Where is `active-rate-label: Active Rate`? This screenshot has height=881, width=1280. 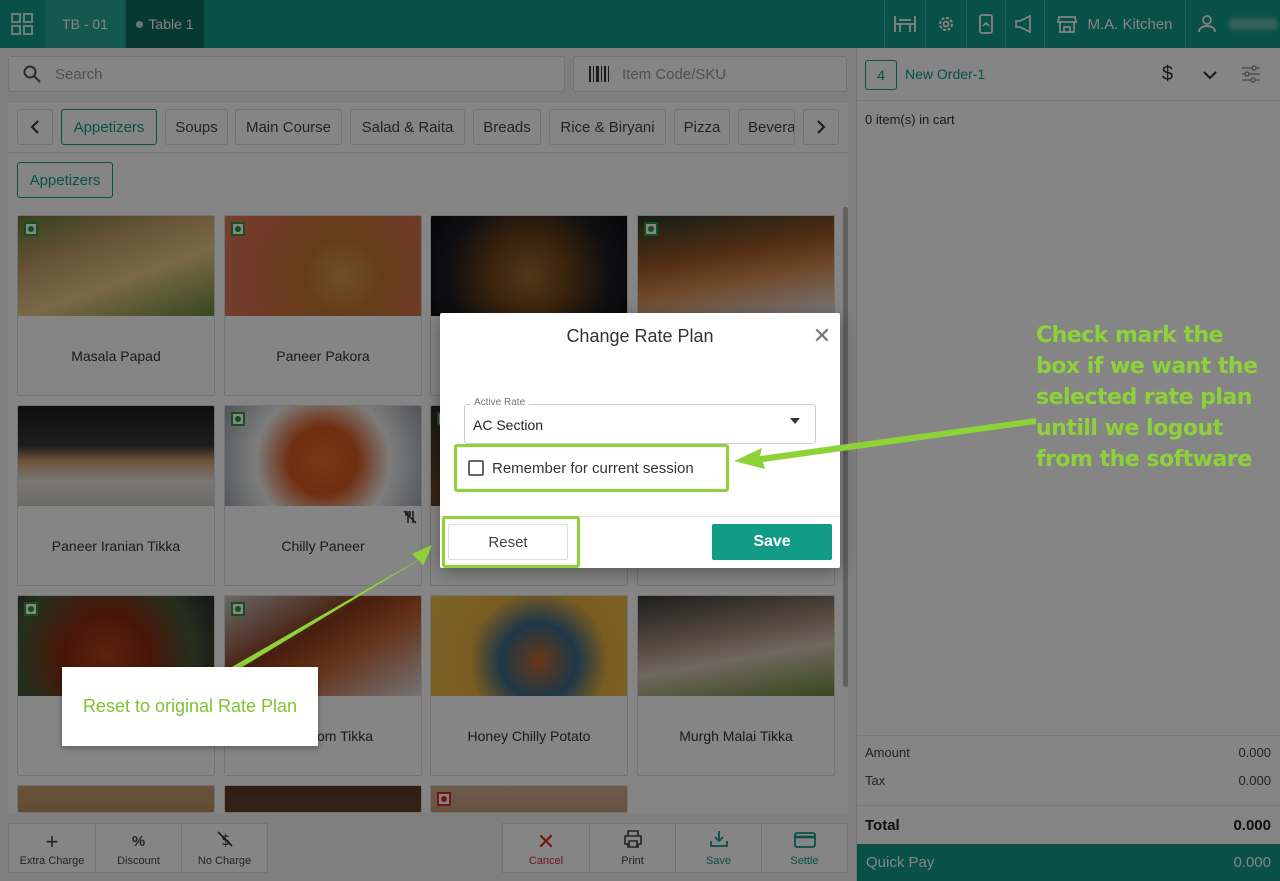 active-rate-label: Active Rate is located at coordinates (500, 402).